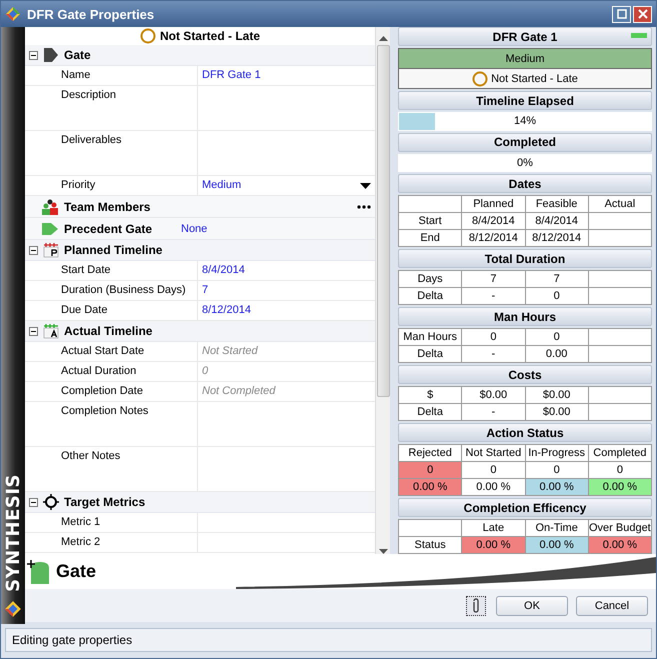 The width and height of the screenshot is (657, 659). What do you see at coordinates (50, 206) in the screenshot?
I see `people-icon` at bounding box center [50, 206].